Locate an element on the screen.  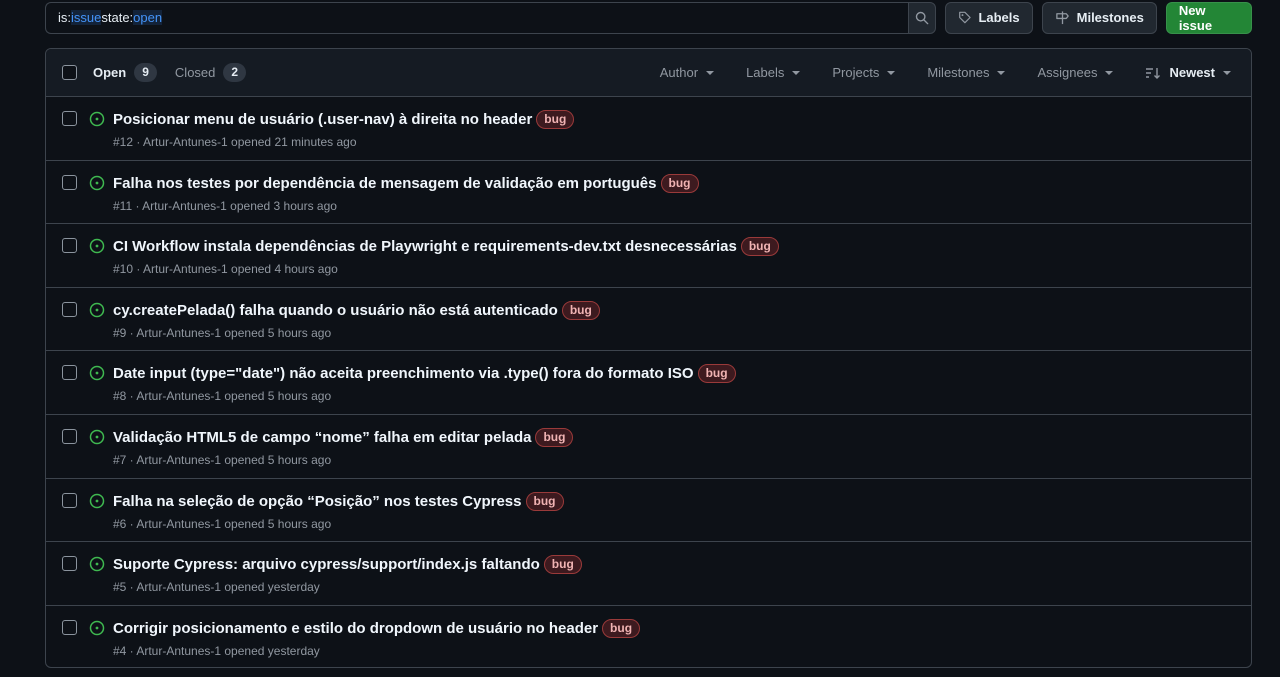
issue-meta: #7 · Artur-Antunes-1 opened 5 hours ago is located at coordinates (222, 459).